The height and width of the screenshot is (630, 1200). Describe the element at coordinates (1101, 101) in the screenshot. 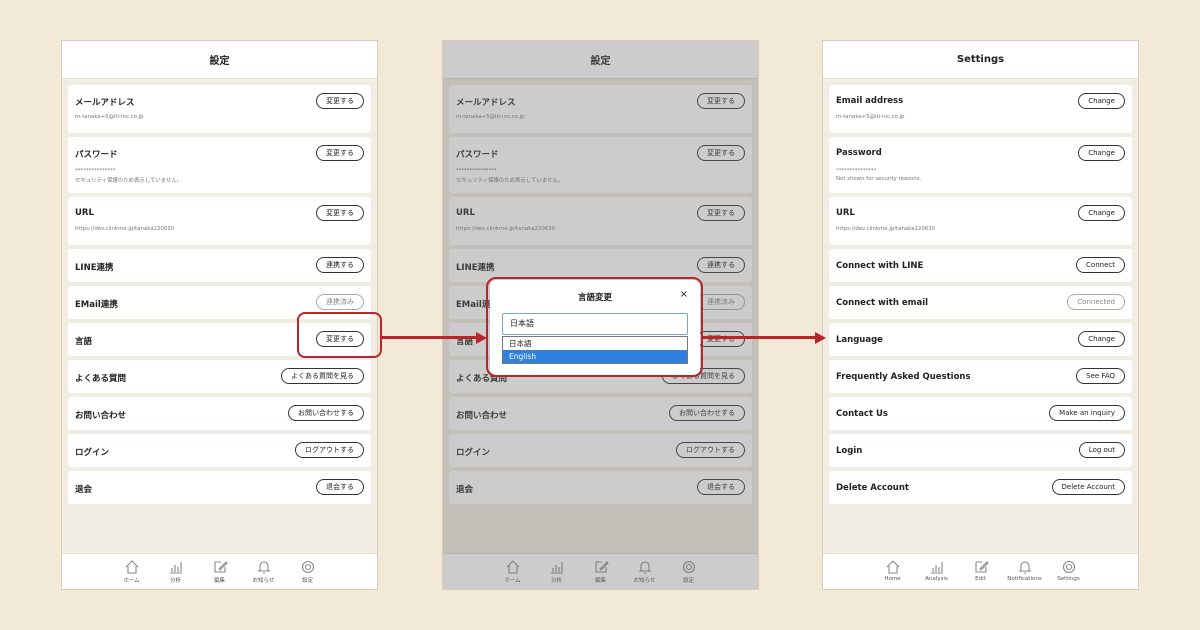

I see `change-email-button: Change` at that location.